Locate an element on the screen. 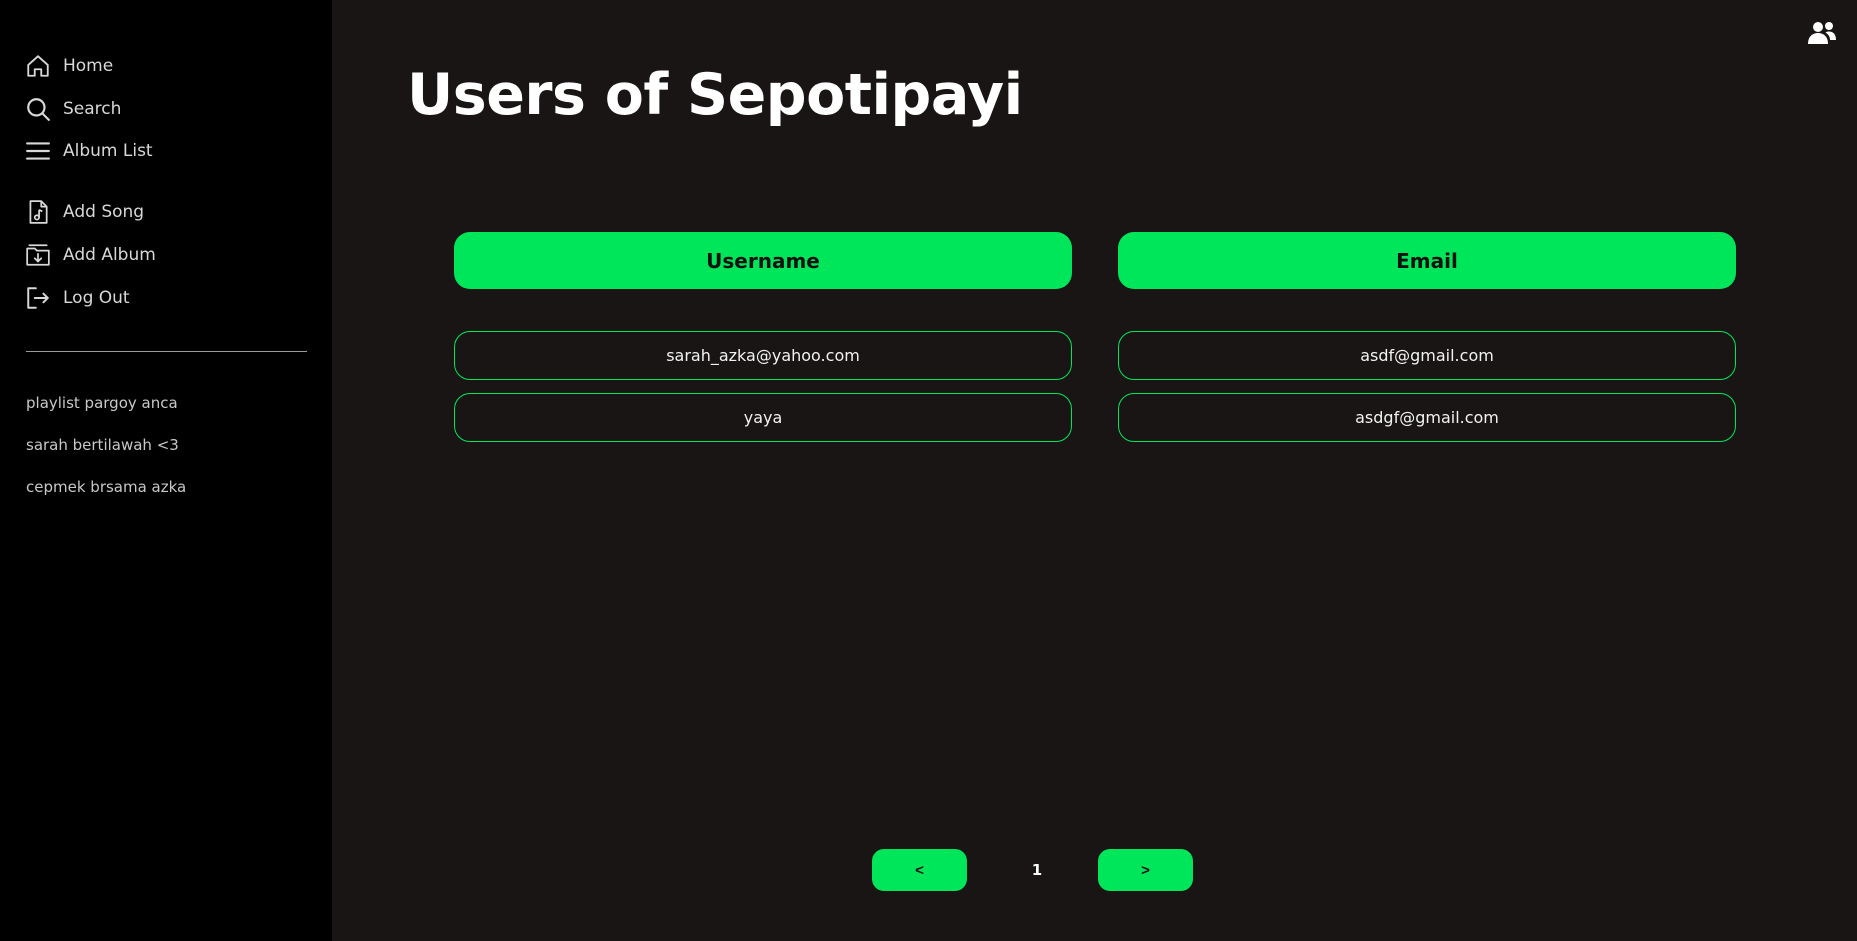  logout-icon is located at coordinates (38, 298).